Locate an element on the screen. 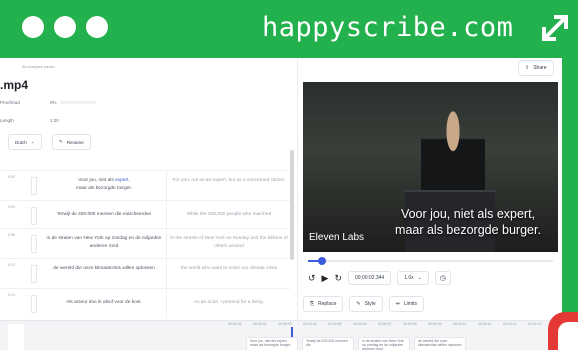 Image resolution: width=578 pixels, height=350 pixels. subtitle-line: maar als bezorgde burger. is located at coordinates (468, 230).